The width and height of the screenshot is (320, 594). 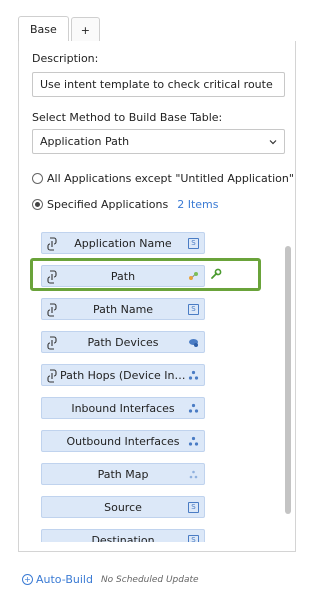 What do you see at coordinates (85, 29) in the screenshot?
I see `add-tab-button: +` at bounding box center [85, 29].